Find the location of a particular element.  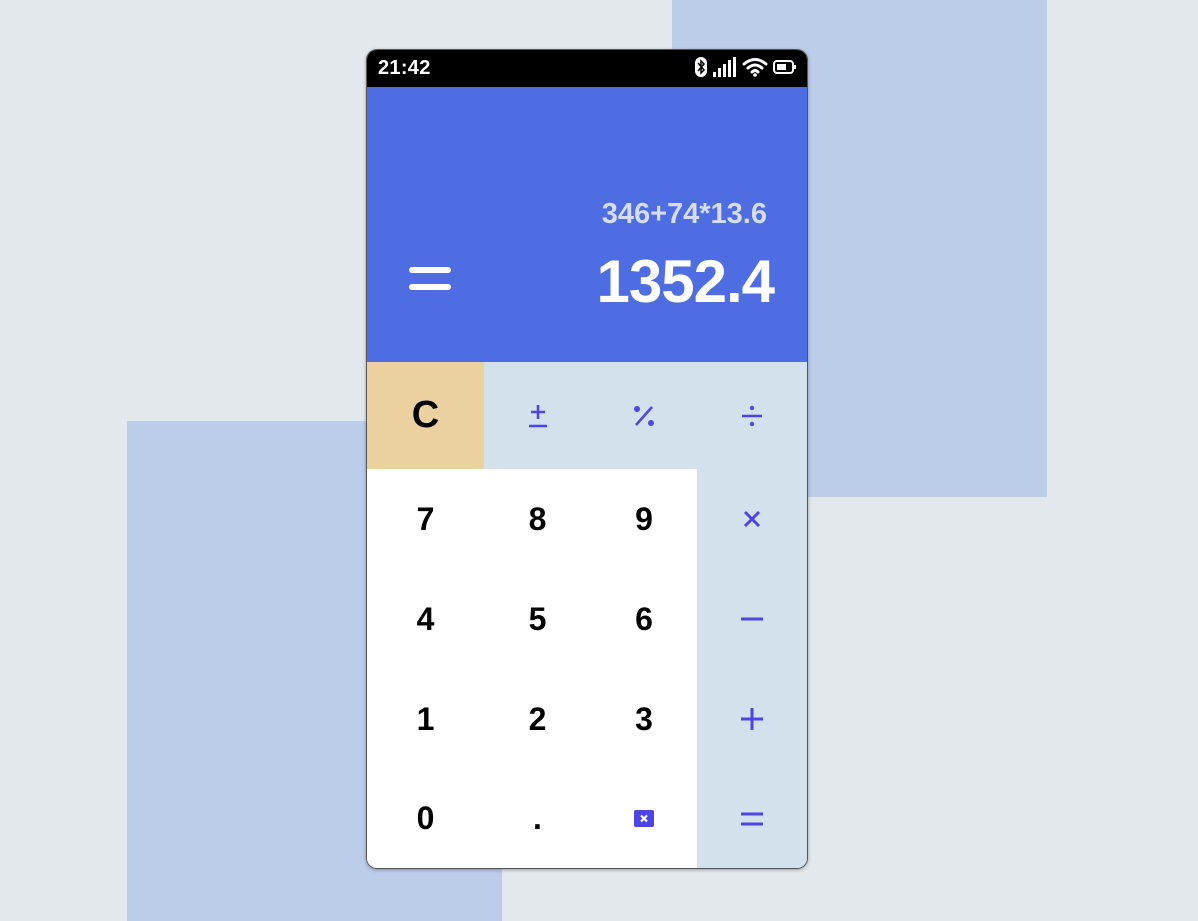

backspace-button is located at coordinates (644, 818).